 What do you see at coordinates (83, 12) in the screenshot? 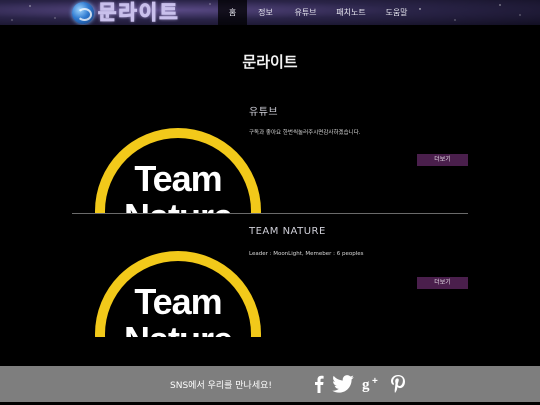
I see `globe-icon` at bounding box center [83, 12].